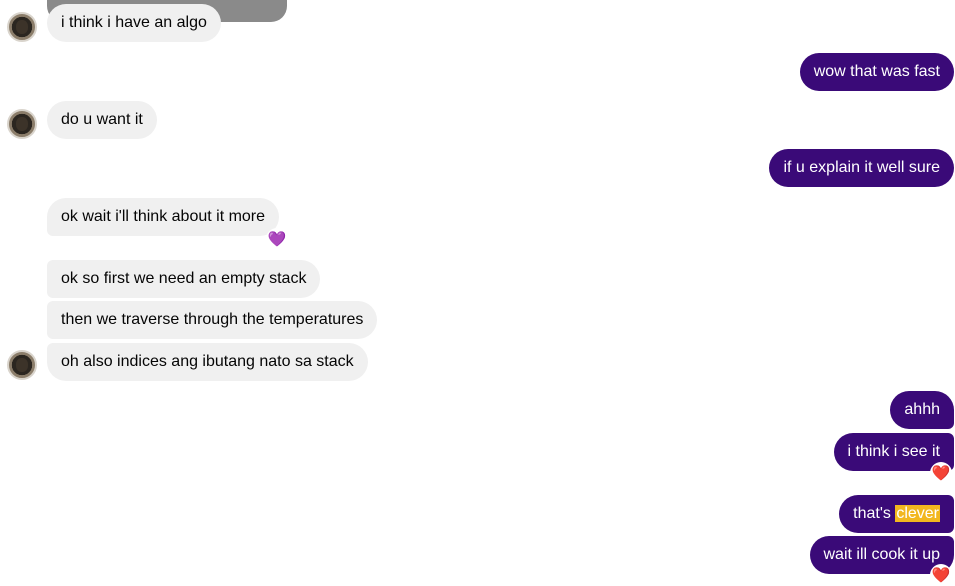 The height and width of the screenshot is (586, 955). Describe the element at coordinates (861, 168) in the screenshot. I see `outgoing-message: if u explain it well sure` at that location.